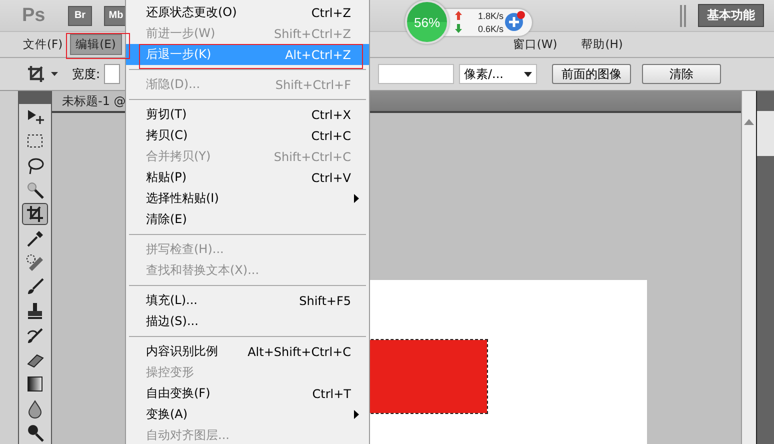  Describe the element at coordinates (491, 15) in the screenshot. I see `upload-speed: 1.8K/s` at that location.